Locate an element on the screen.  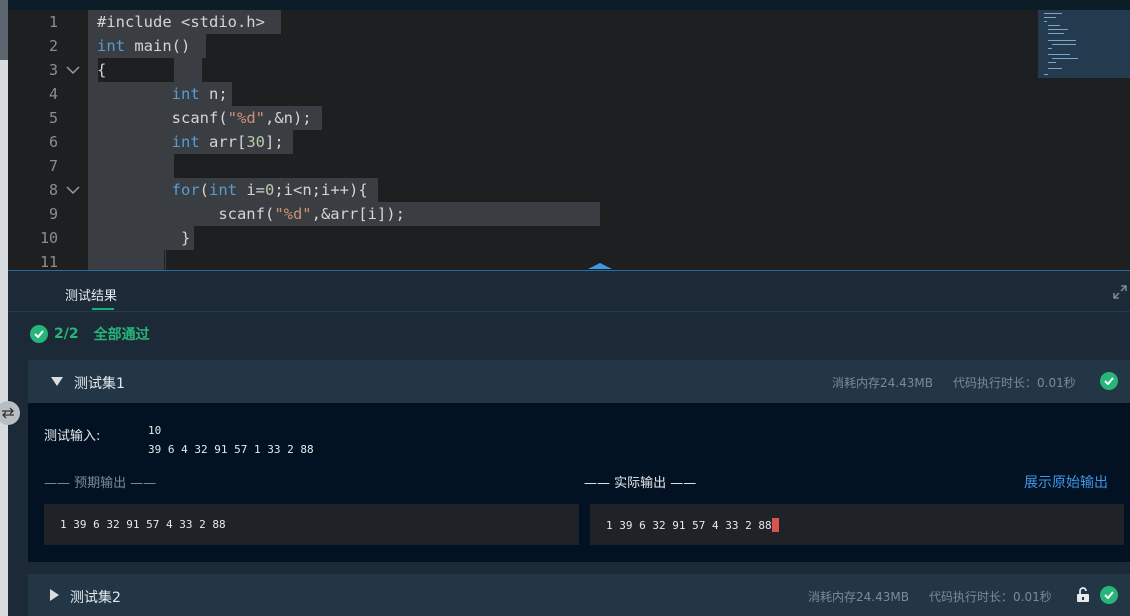
show-raw-output-link: 展示原始输出 is located at coordinates (1066, 482).